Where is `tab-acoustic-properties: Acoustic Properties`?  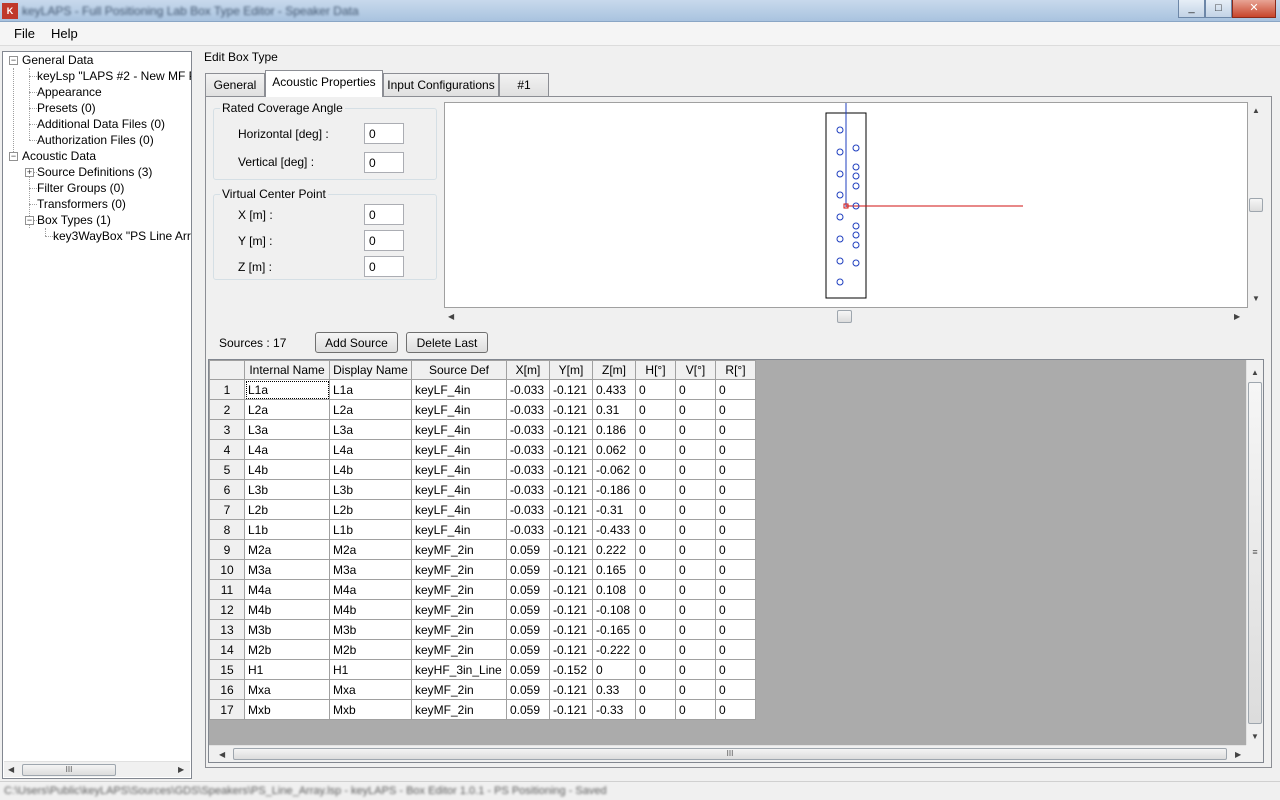
tab-acoustic-properties: Acoustic Properties is located at coordinates (324, 83).